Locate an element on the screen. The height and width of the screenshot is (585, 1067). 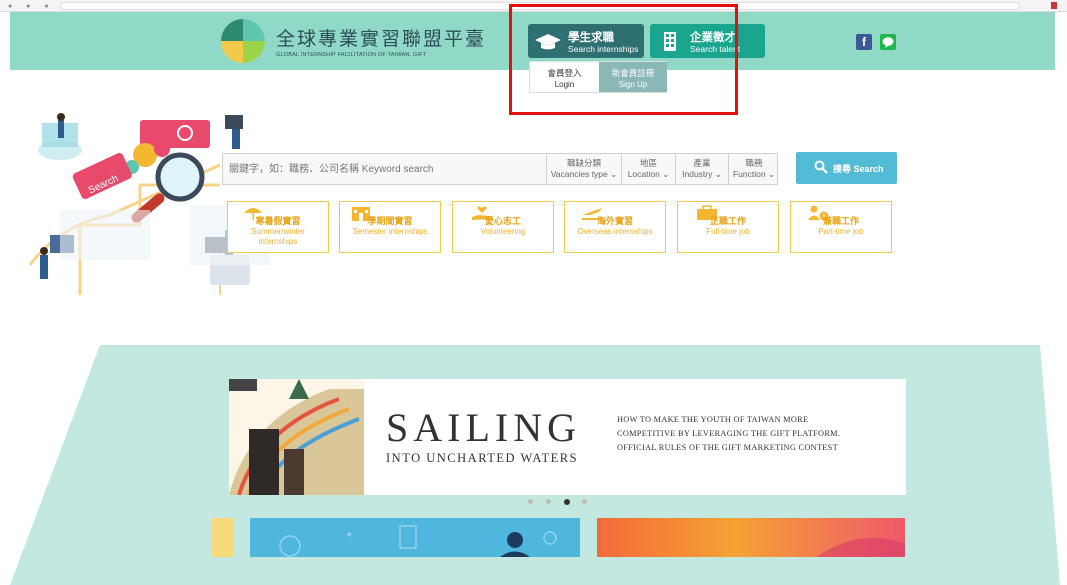
gift-logo-icon is located at coordinates (243, 41).